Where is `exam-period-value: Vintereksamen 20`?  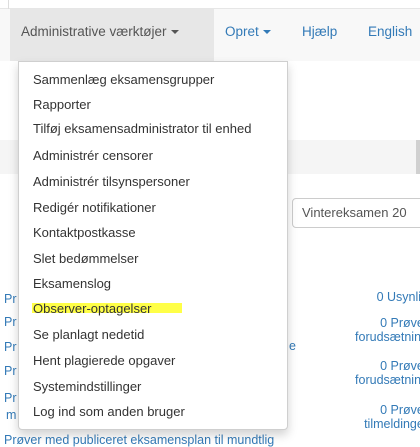
exam-period-value: Vintereksamen 20 is located at coordinates (354, 212).